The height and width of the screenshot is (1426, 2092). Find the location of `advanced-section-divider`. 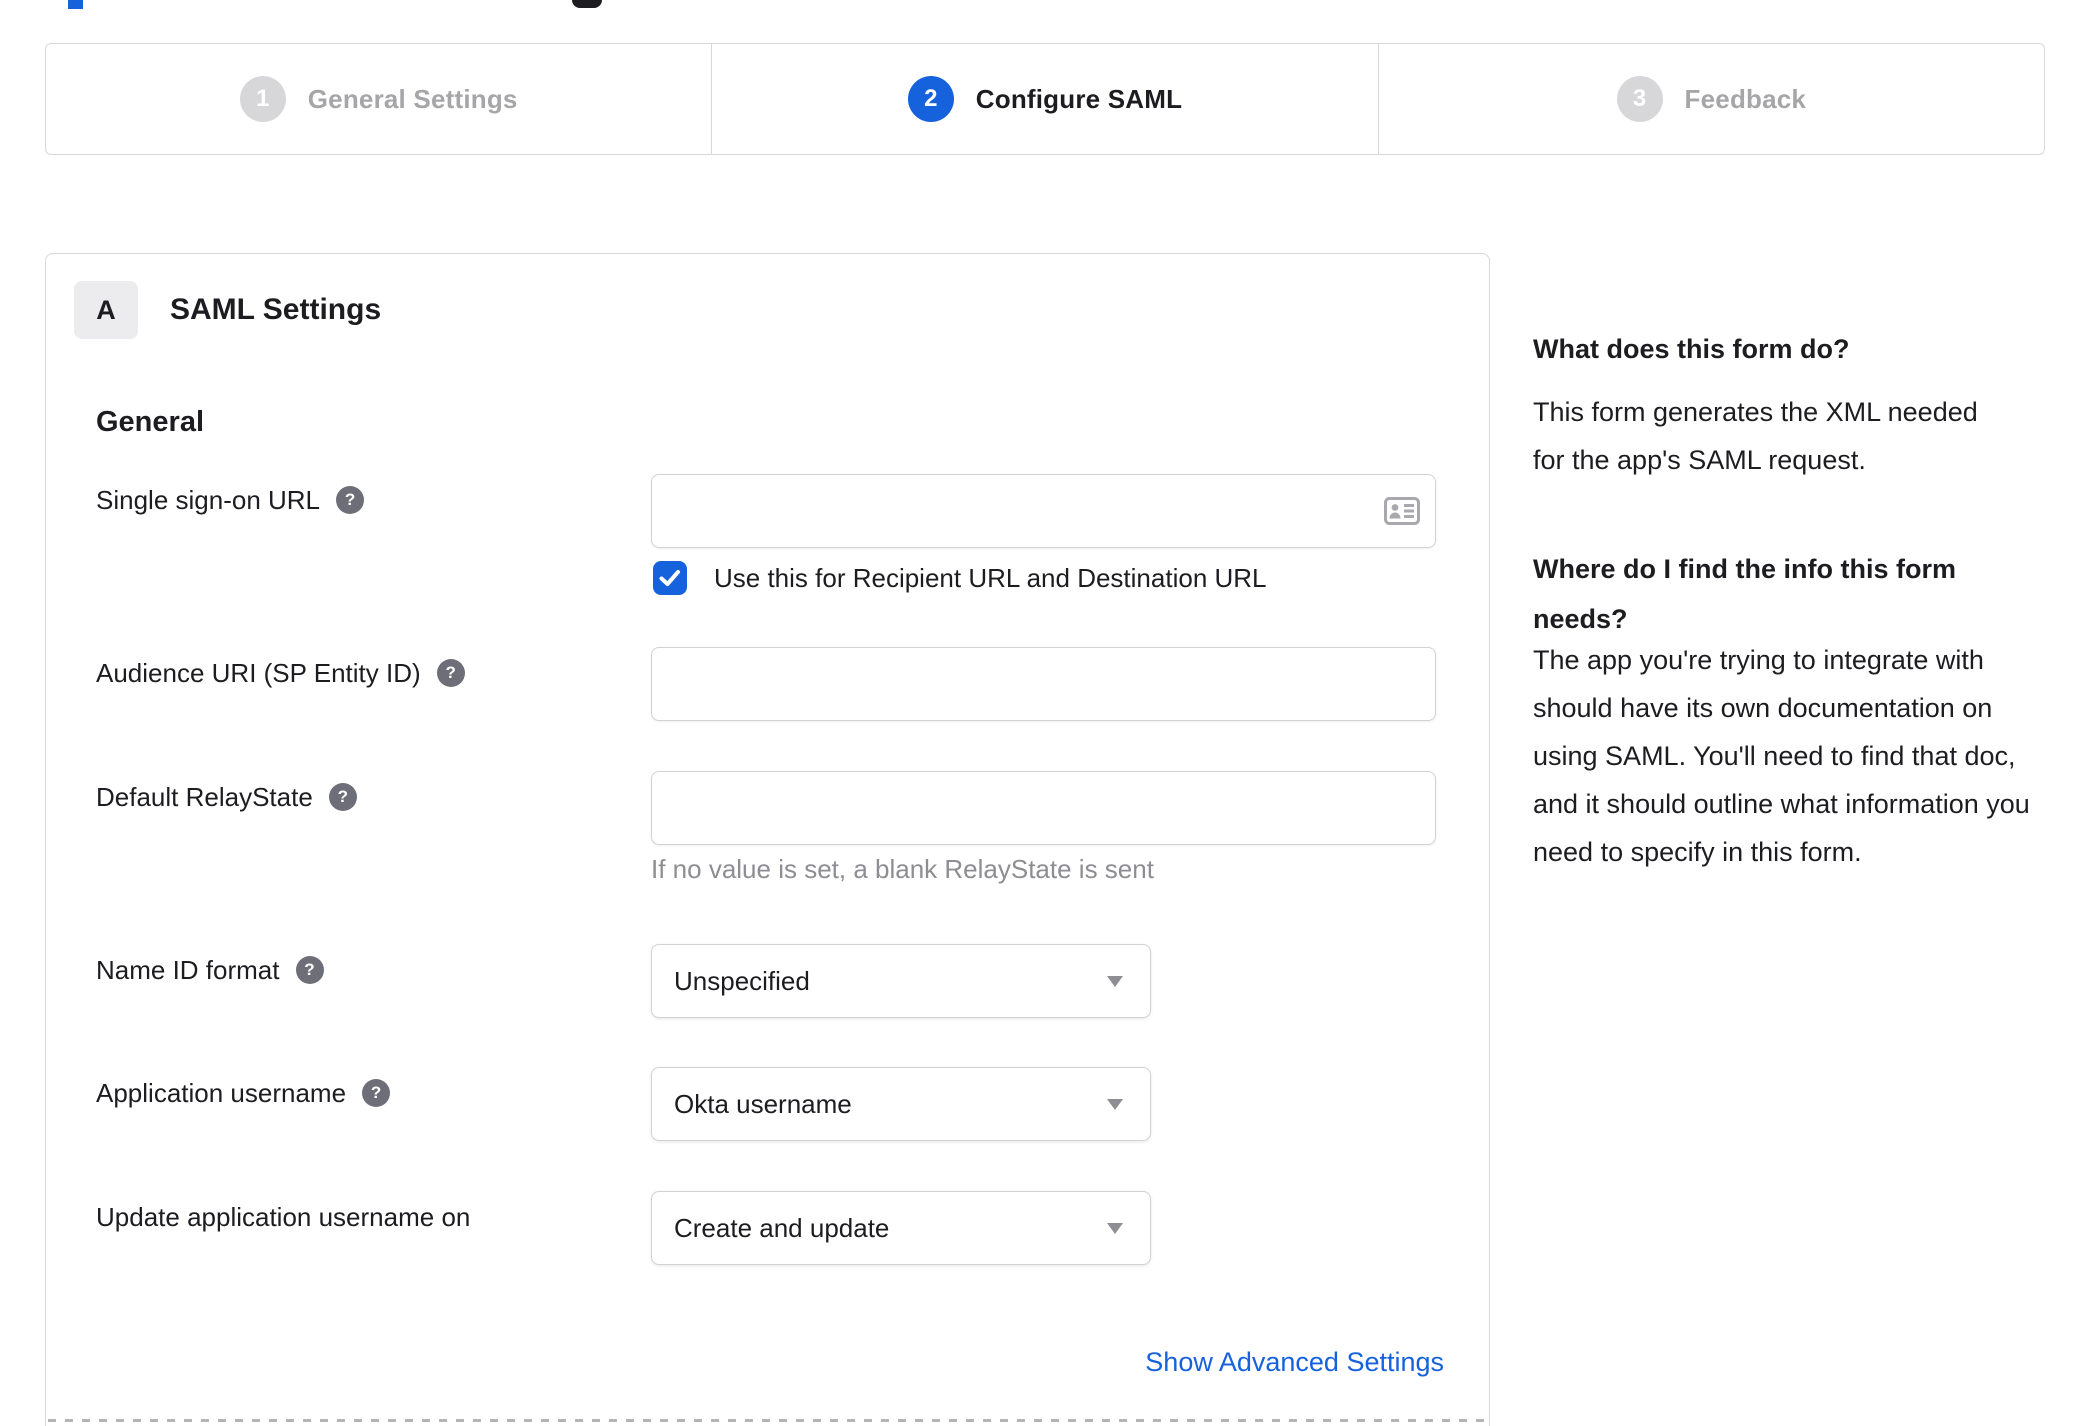

advanced-section-divider is located at coordinates (767, 1420).